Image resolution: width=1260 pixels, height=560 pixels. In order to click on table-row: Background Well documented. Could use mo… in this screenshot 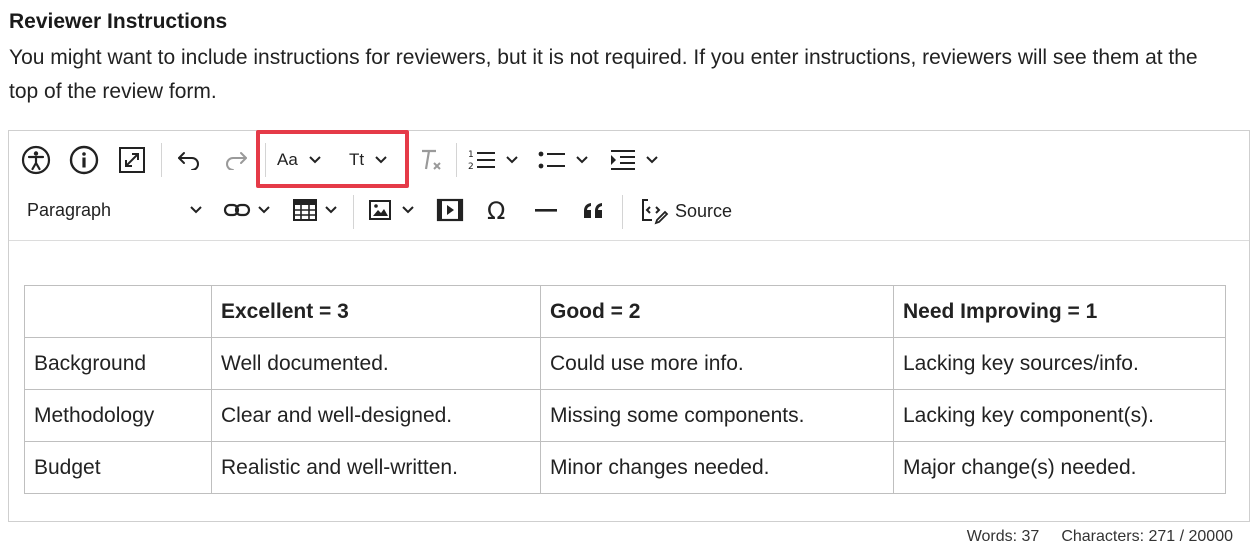, I will do `click(625, 363)`.